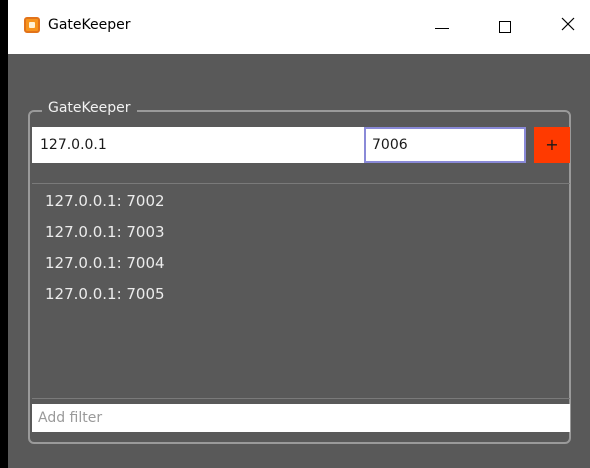 This screenshot has width=590, height=468. Describe the element at coordinates (105, 204) in the screenshot. I see `list-item: 127.0.0.1: 7002` at that location.